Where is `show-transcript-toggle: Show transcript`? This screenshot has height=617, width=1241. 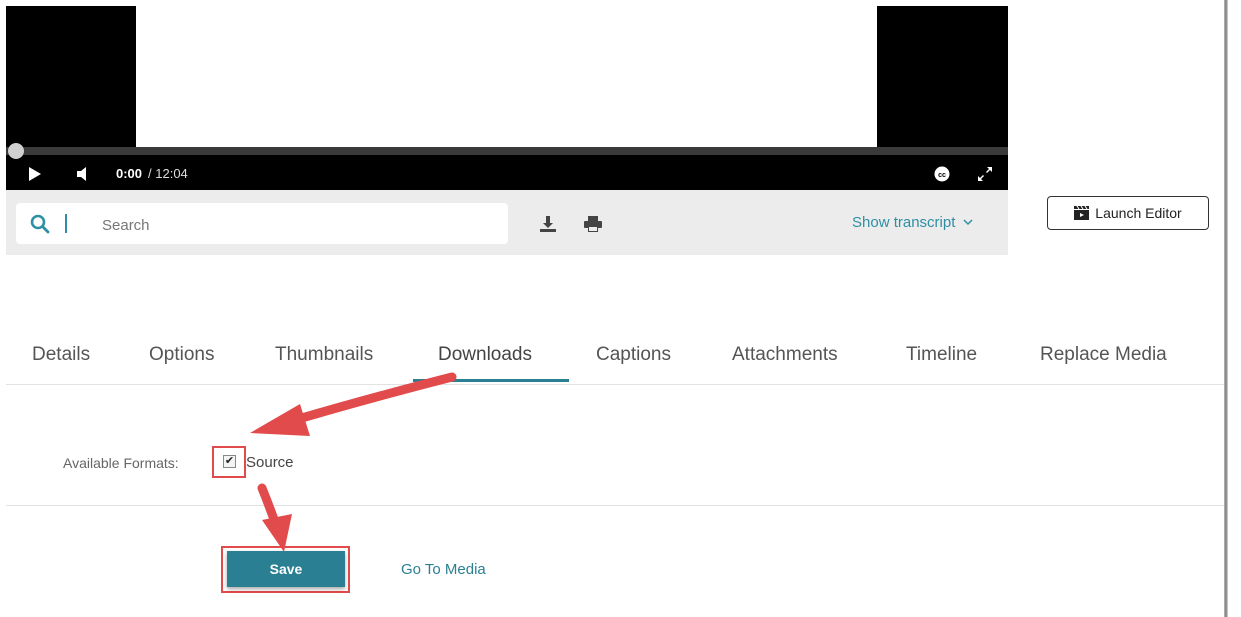 show-transcript-toggle: Show transcript is located at coordinates (912, 222).